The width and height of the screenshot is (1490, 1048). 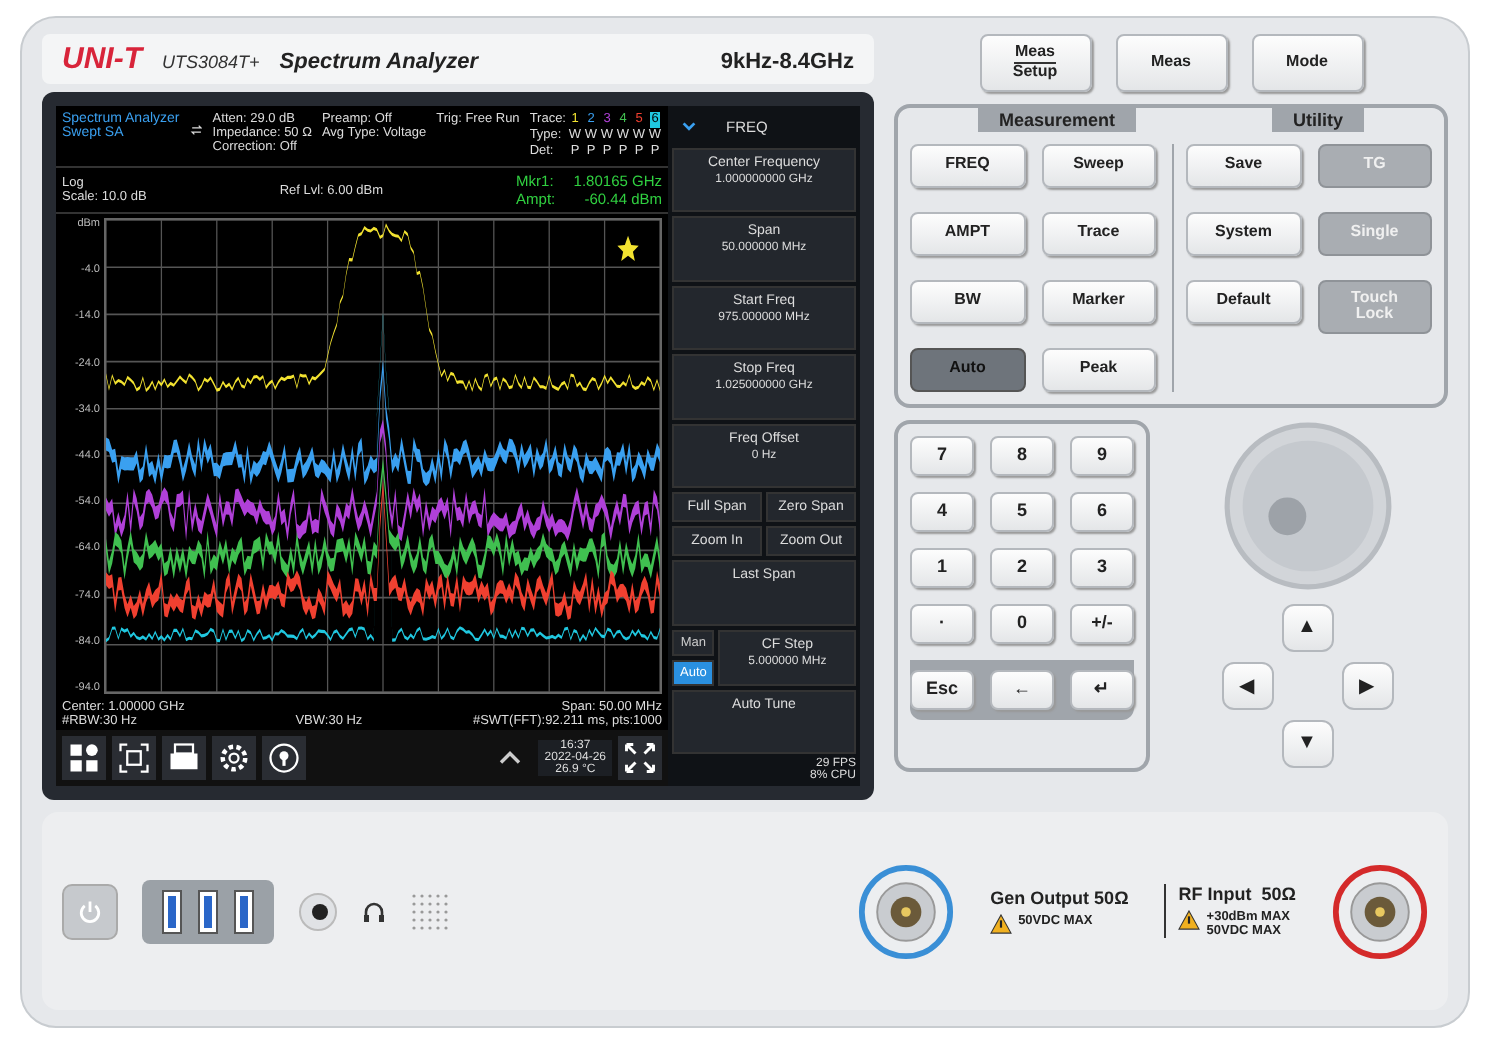 I want to click on fullscreen-icon, so click(x=640, y=758).